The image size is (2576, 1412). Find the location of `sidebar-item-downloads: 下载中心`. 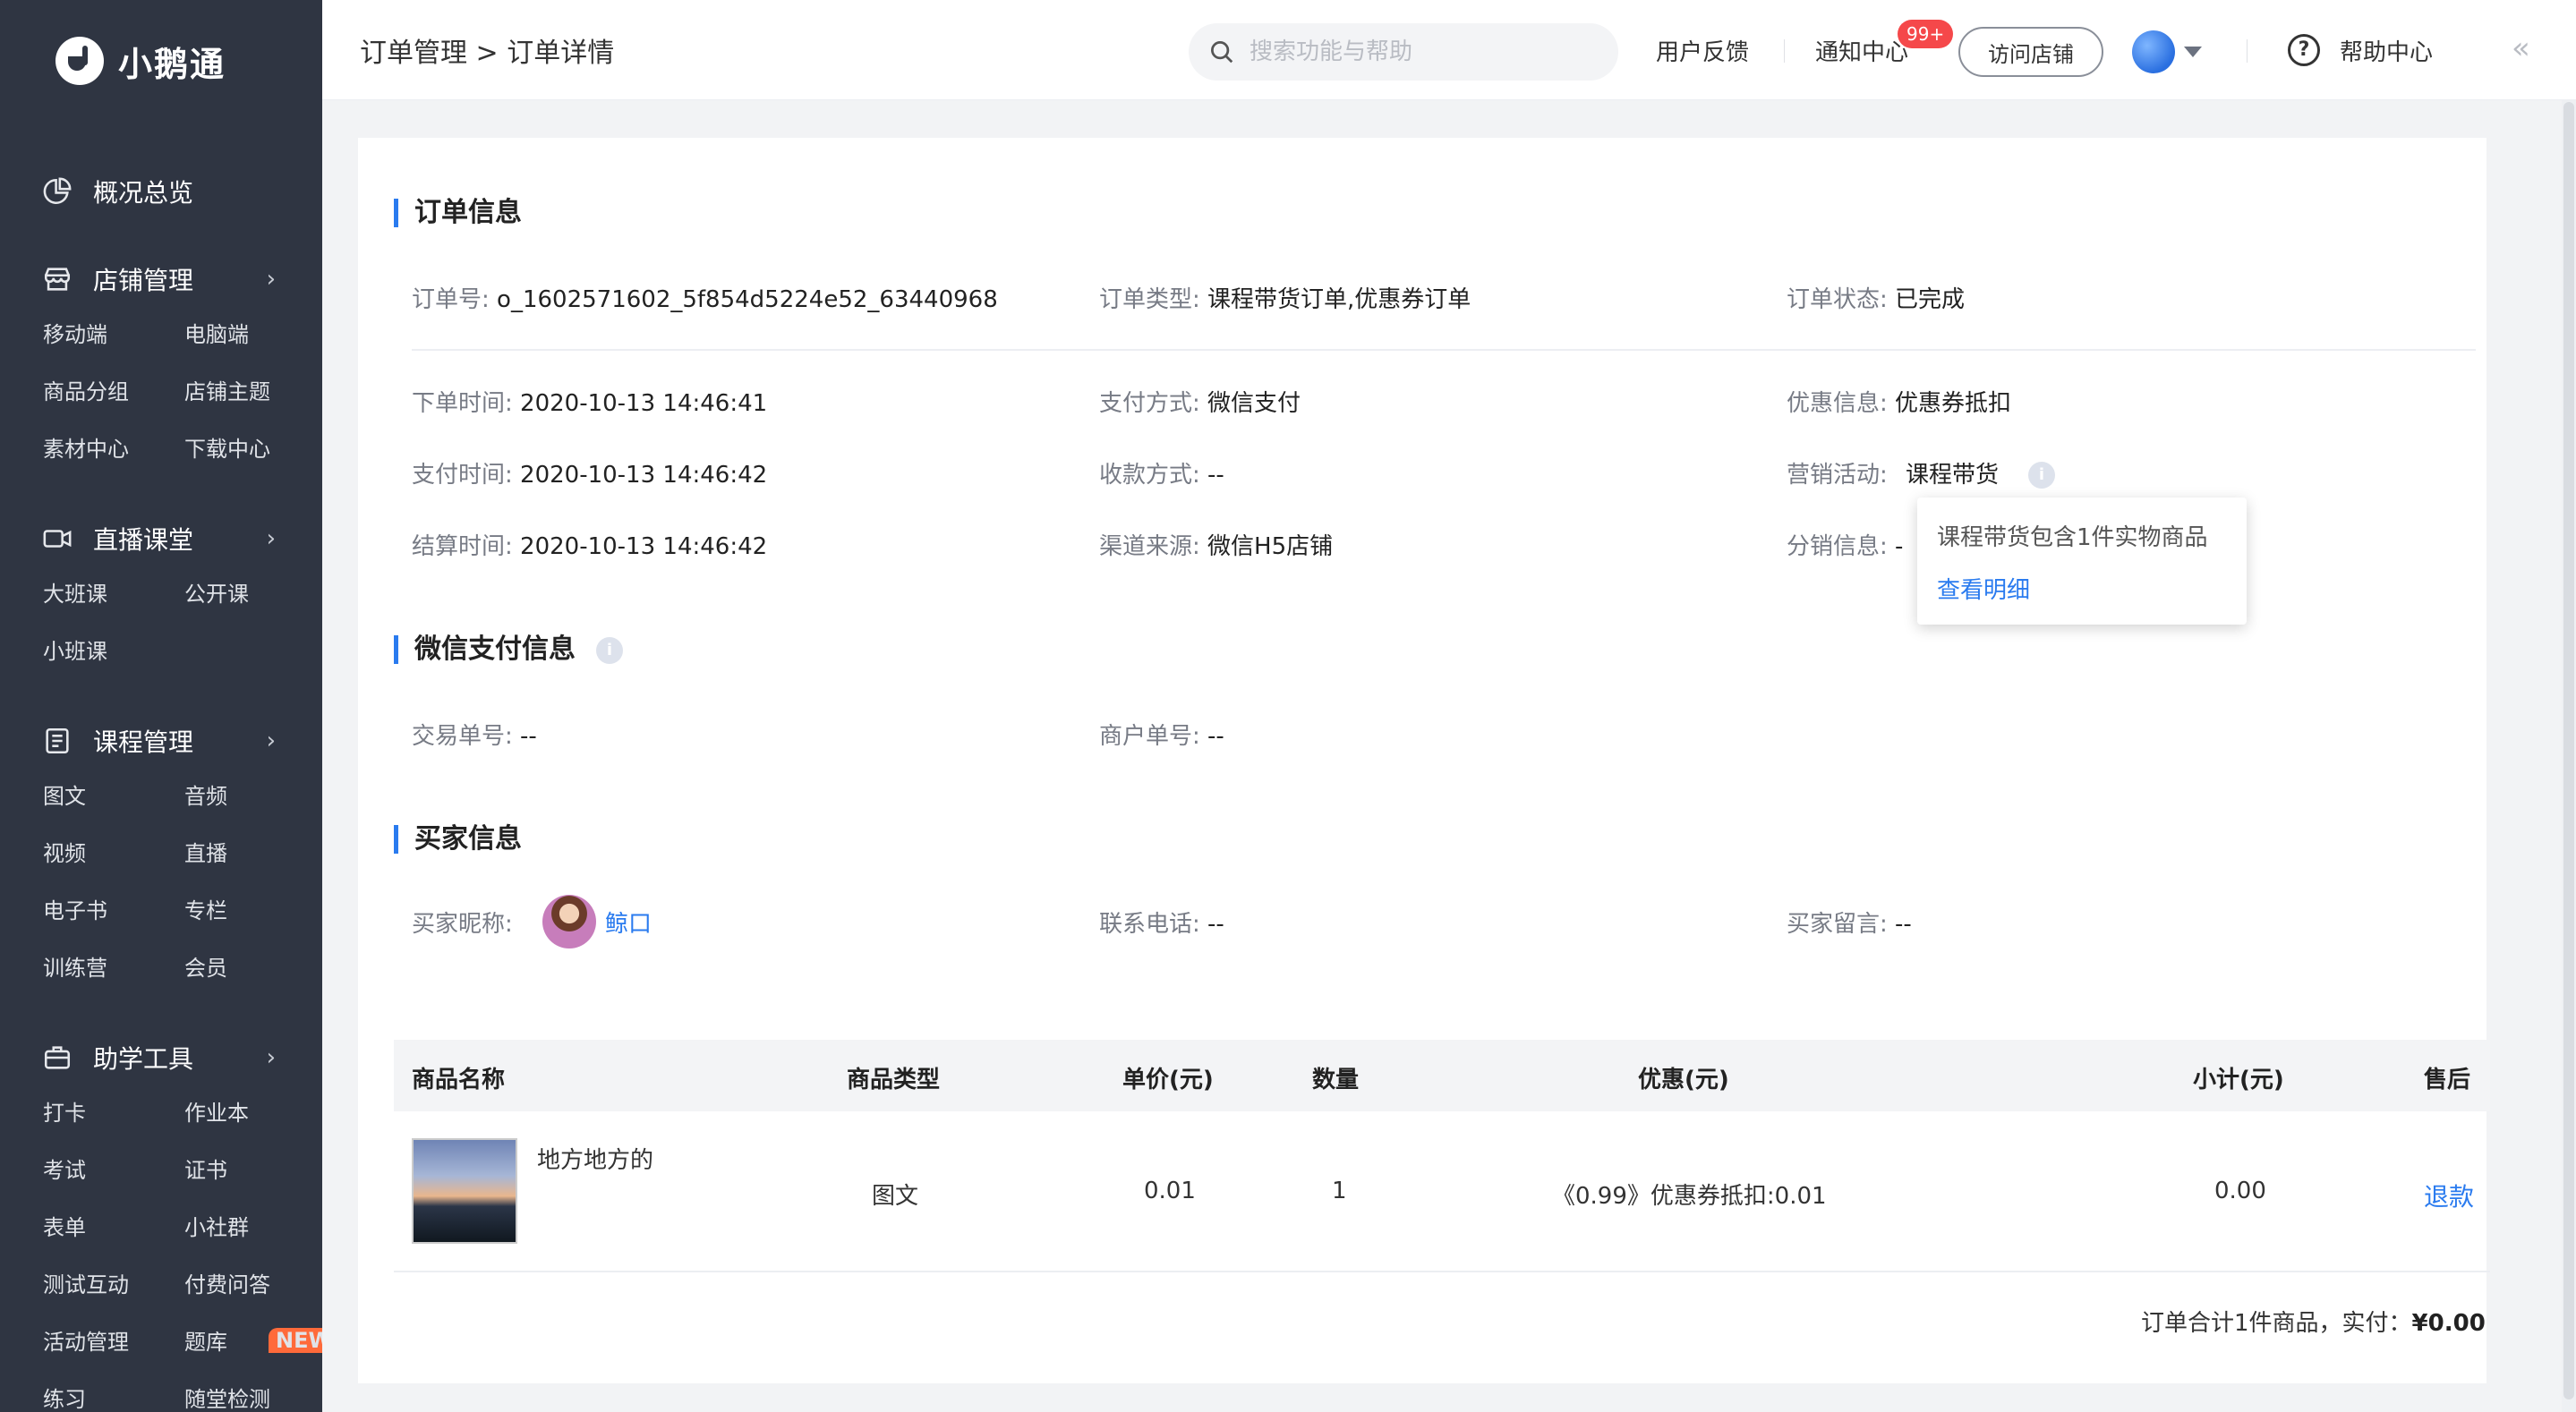

sidebar-item-downloads: 下载中心 is located at coordinates (253, 450).